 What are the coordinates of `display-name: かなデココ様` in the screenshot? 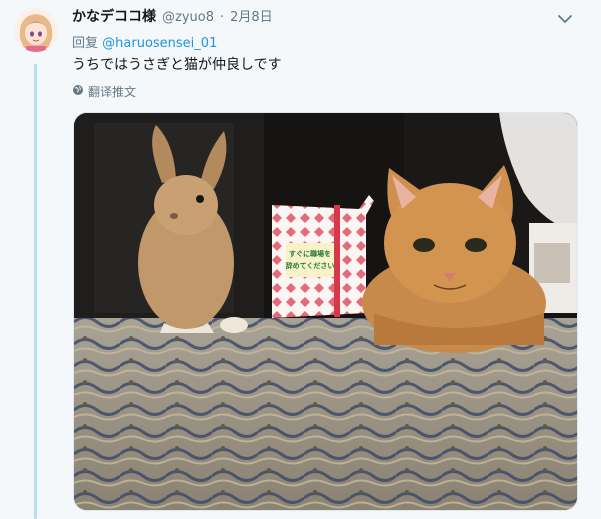 It's located at (114, 16).